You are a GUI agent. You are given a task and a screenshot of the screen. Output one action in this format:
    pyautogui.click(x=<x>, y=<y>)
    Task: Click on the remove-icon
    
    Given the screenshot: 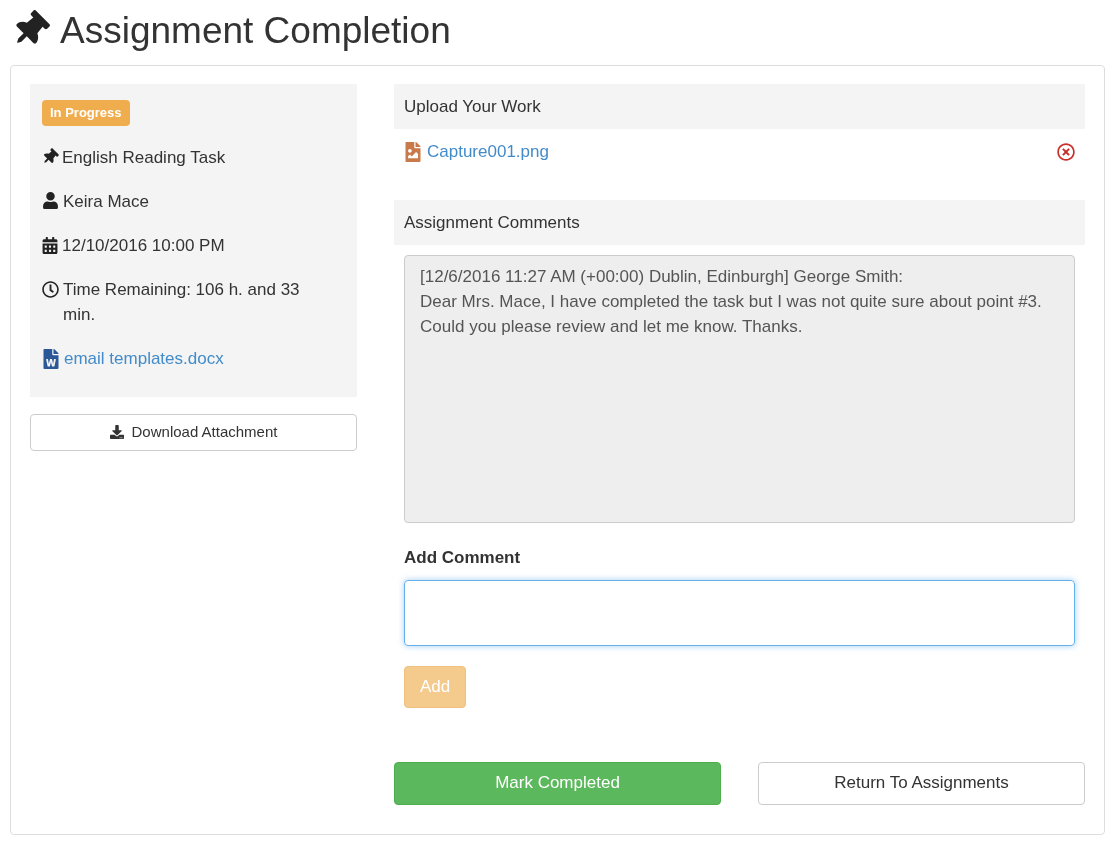 What is the action you would take?
    pyautogui.click(x=1066, y=152)
    